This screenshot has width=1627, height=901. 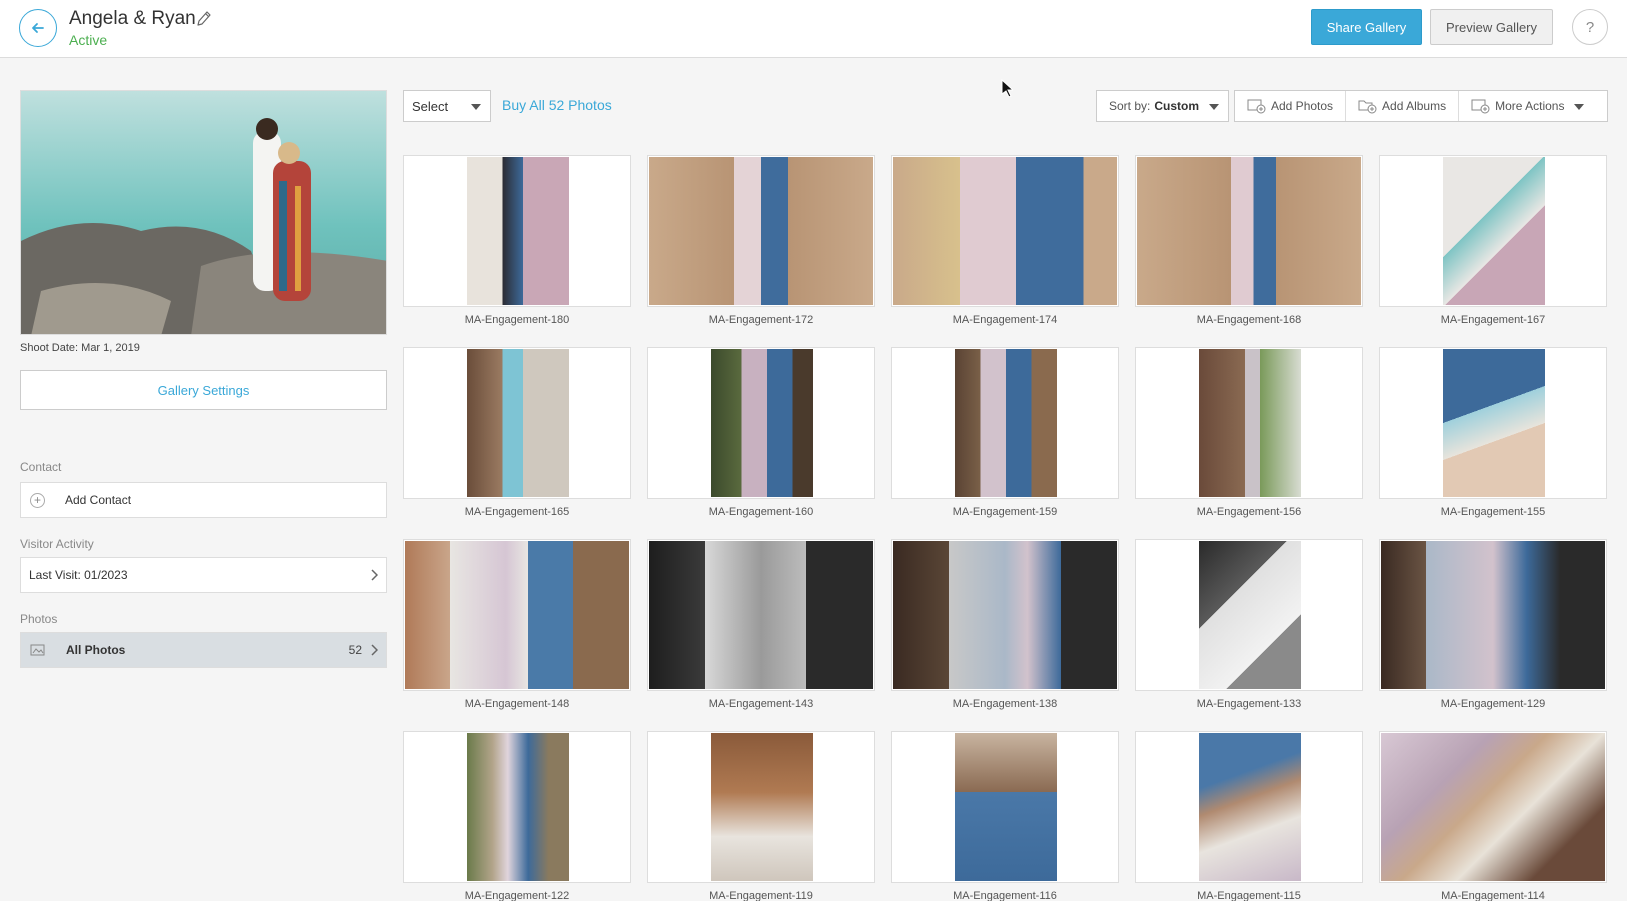 What do you see at coordinates (37, 650) in the screenshot?
I see `photos-icon` at bounding box center [37, 650].